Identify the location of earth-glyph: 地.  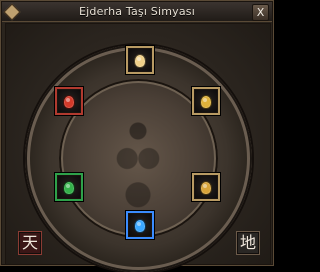
(247, 242).